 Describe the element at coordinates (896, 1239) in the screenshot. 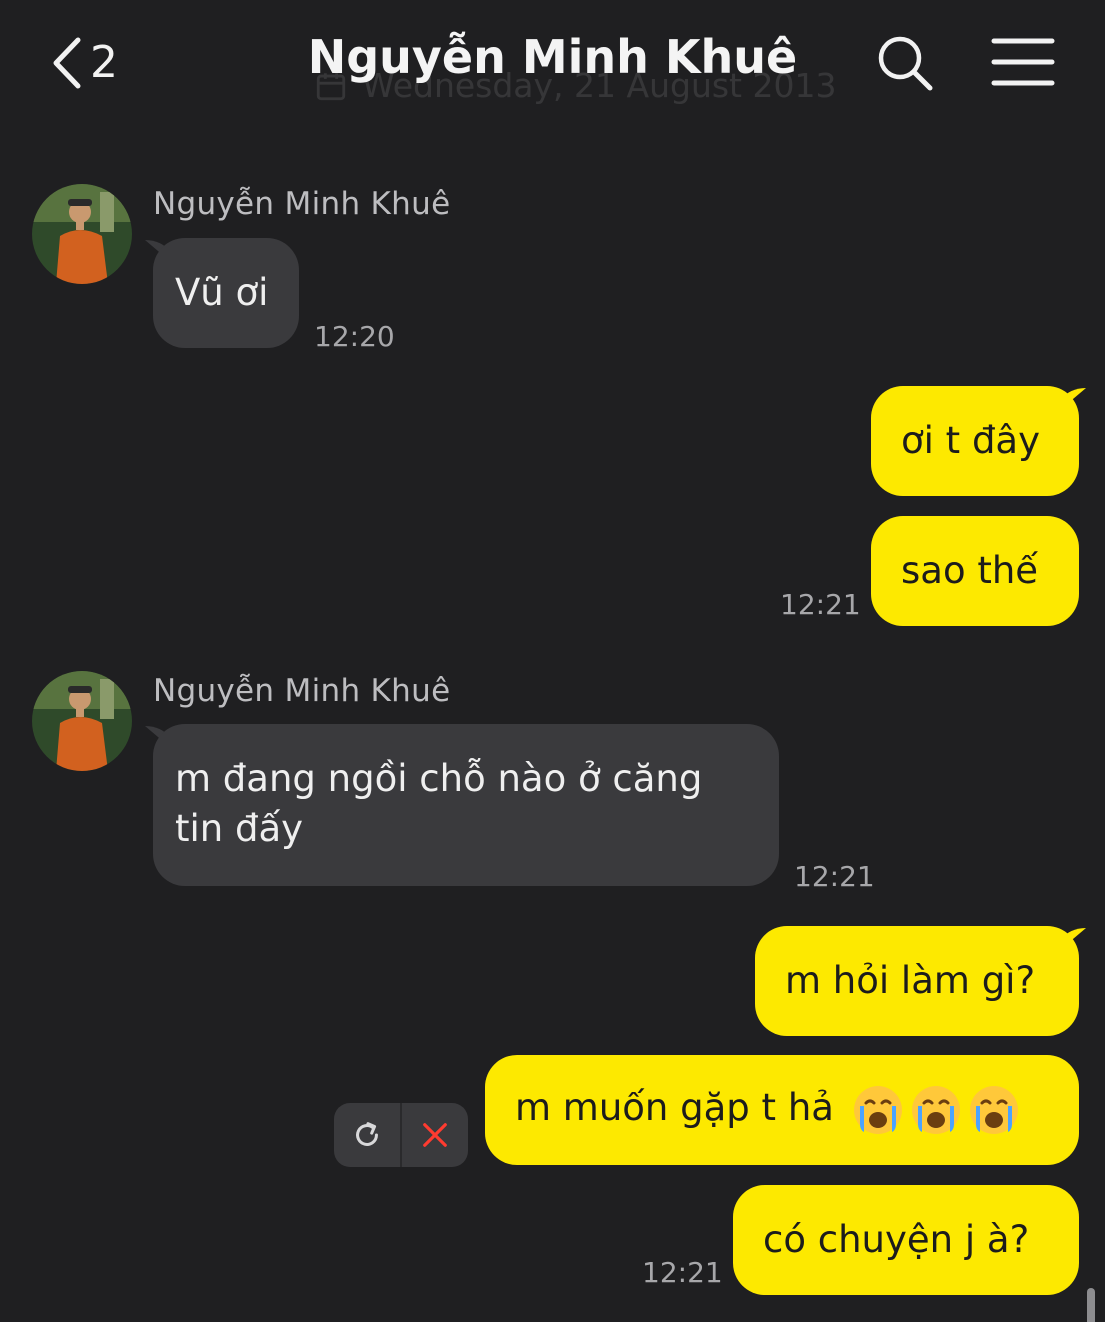

I see `message-text: có chuyện j à?` at that location.